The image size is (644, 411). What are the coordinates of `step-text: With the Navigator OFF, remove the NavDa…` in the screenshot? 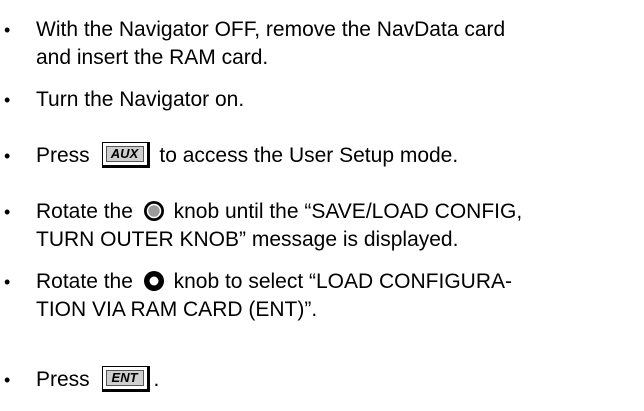 It's located at (340, 44).